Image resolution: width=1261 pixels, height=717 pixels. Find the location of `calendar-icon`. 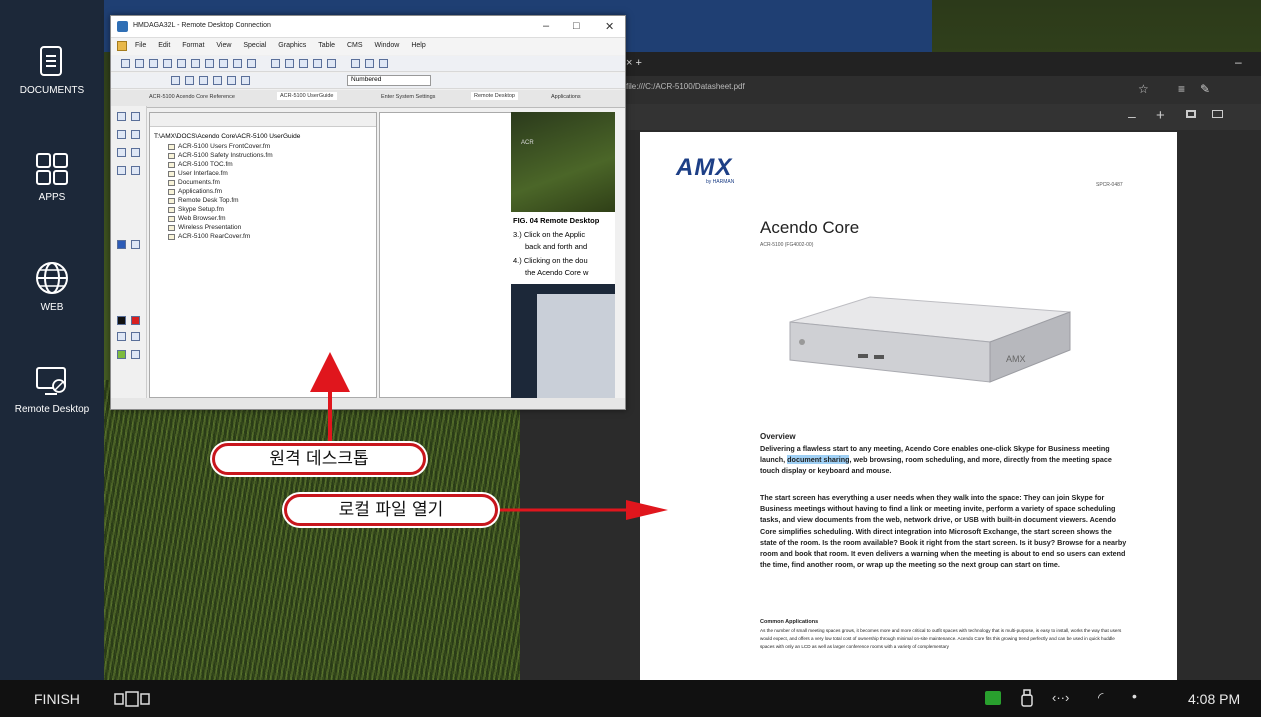

calendar-icon is located at coordinates (993, 698).